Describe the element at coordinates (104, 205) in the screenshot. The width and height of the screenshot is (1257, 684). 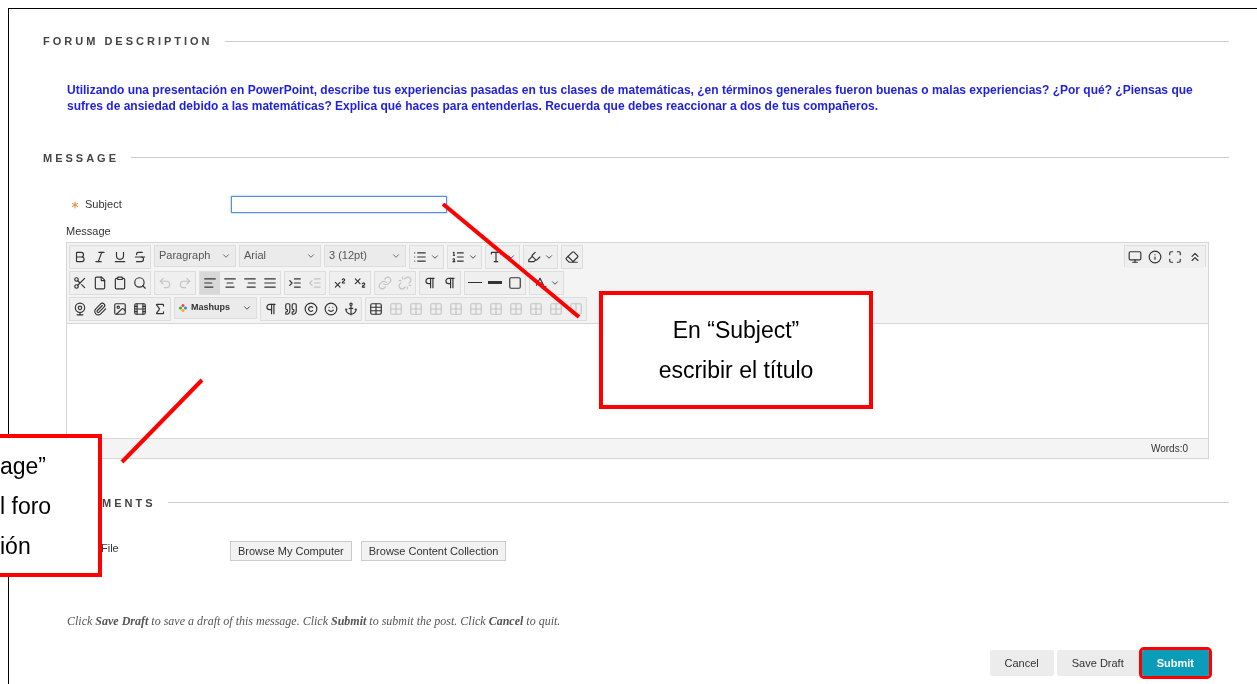
I see `subject-label: Subject` at that location.